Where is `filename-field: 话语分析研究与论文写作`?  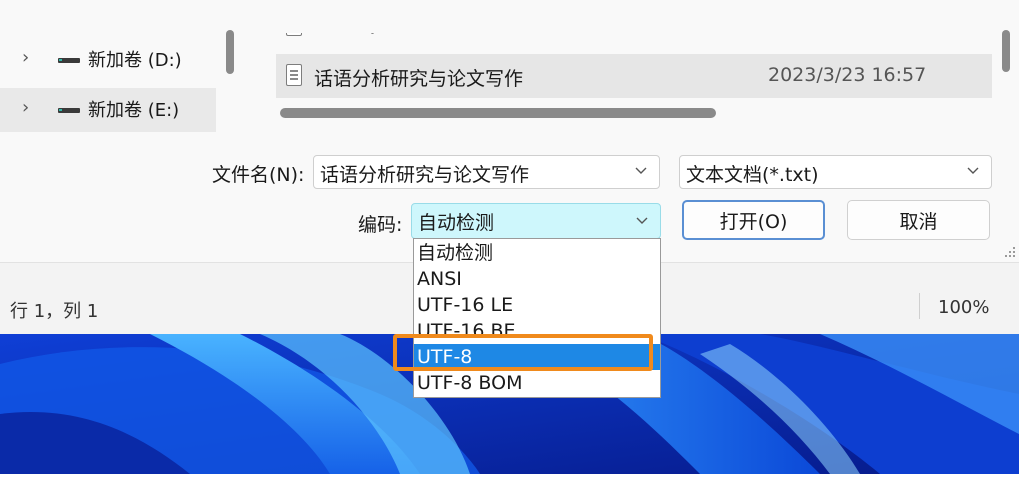
filename-field: 话语分析研究与论文写作 is located at coordinates (486, 172).